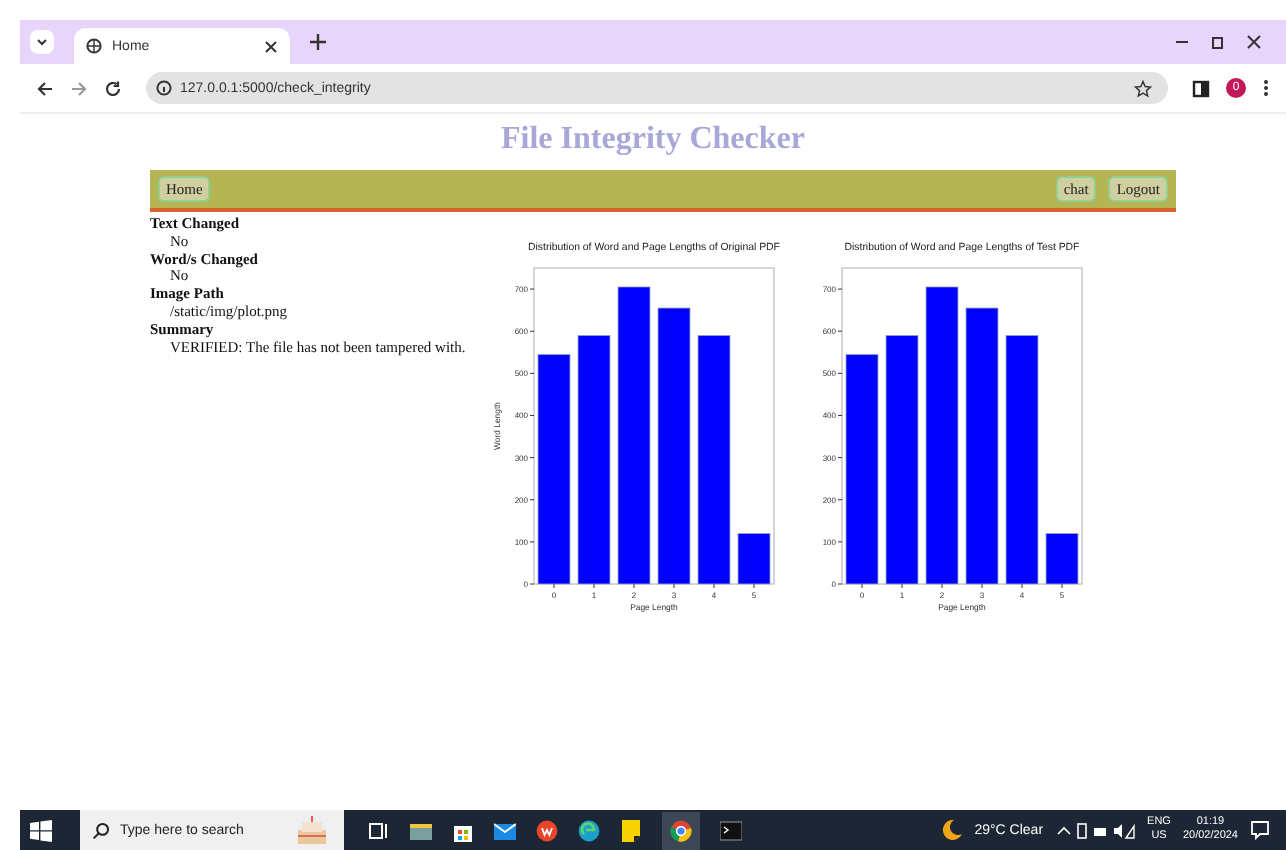 This screenshot has width=1286, height=850. Describe the element at coordinates (94, 46) in the screenshot. I see `globe-icon` at that location.